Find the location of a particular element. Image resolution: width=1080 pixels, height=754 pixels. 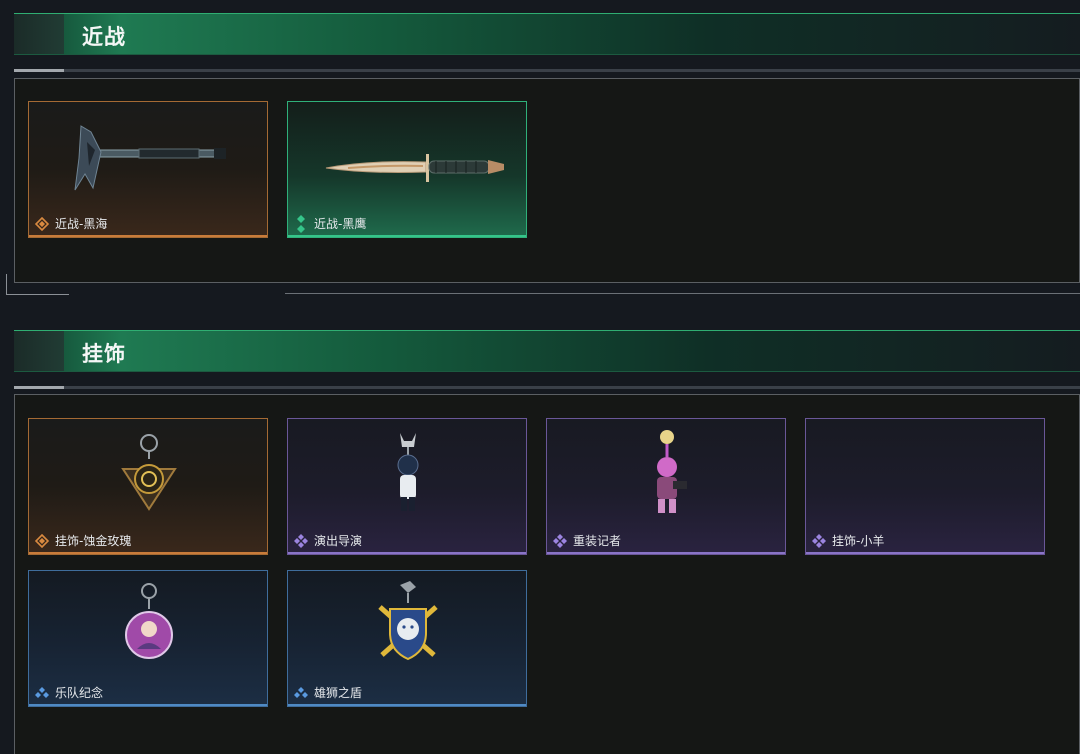

lion-shield-icon is located at coordinates (408, 621).